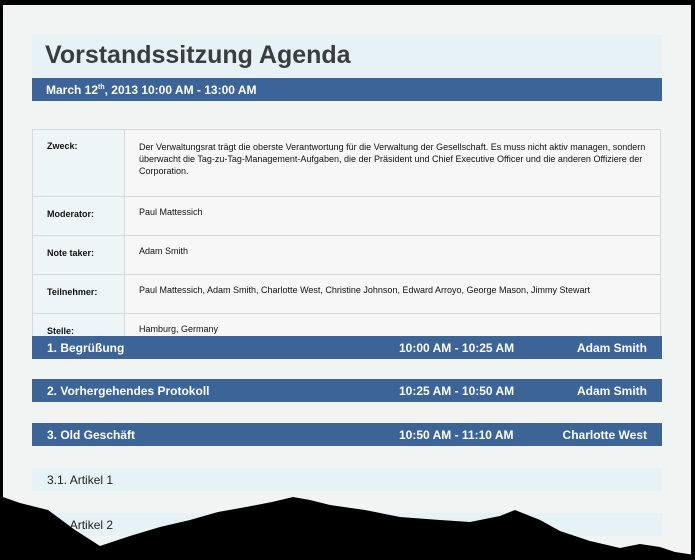 Image resolution: width=695 pixels, height=560 pixels. I want to click on torn-edge-shadow, so click(347, 528).